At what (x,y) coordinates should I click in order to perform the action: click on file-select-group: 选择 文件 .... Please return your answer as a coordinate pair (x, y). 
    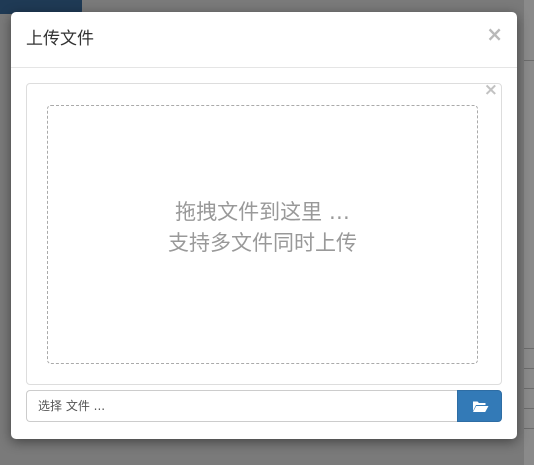
    Looking at the image, I should click on (264, 406).